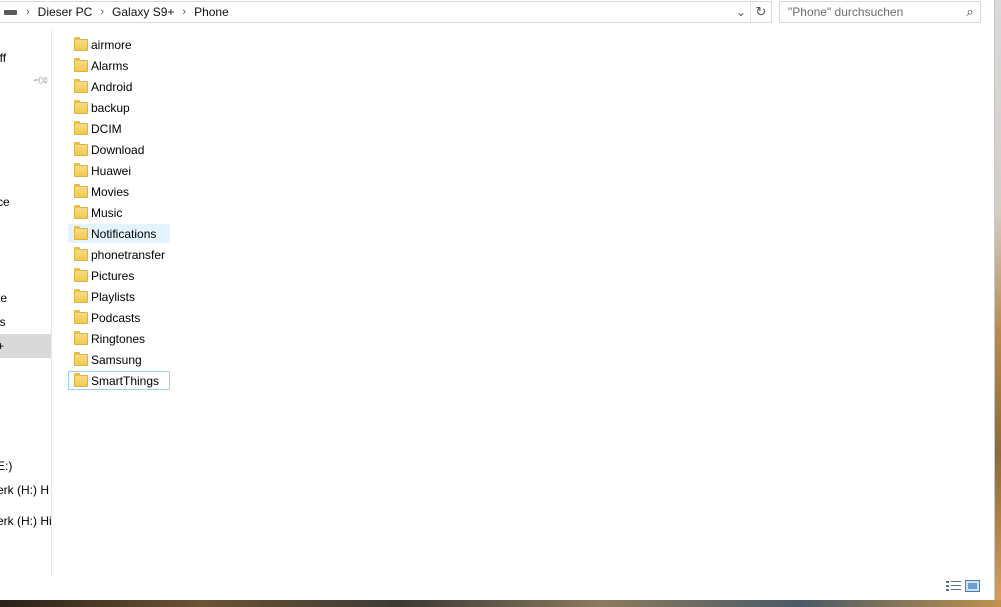 This screenshot has height=607, width=1001. What do you see at coordinates (65, 12) in the screenshot?
I see `breadcrumb-dieser-pc: Dieser PC` at bounding box center [65, 12].